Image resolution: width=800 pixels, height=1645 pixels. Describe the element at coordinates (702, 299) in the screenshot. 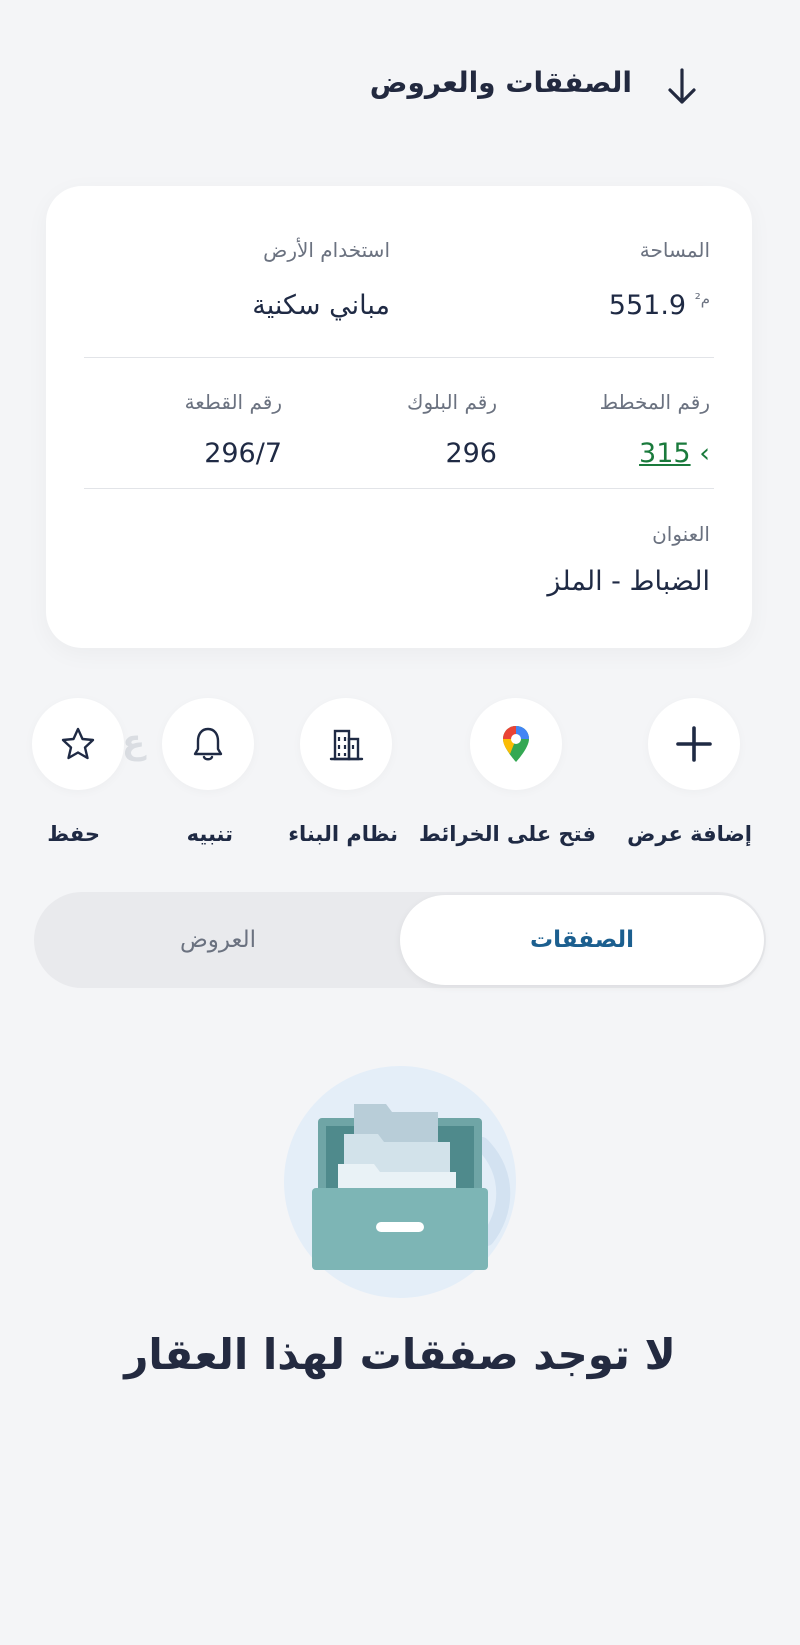

I see `area-unit: م²` at that location.